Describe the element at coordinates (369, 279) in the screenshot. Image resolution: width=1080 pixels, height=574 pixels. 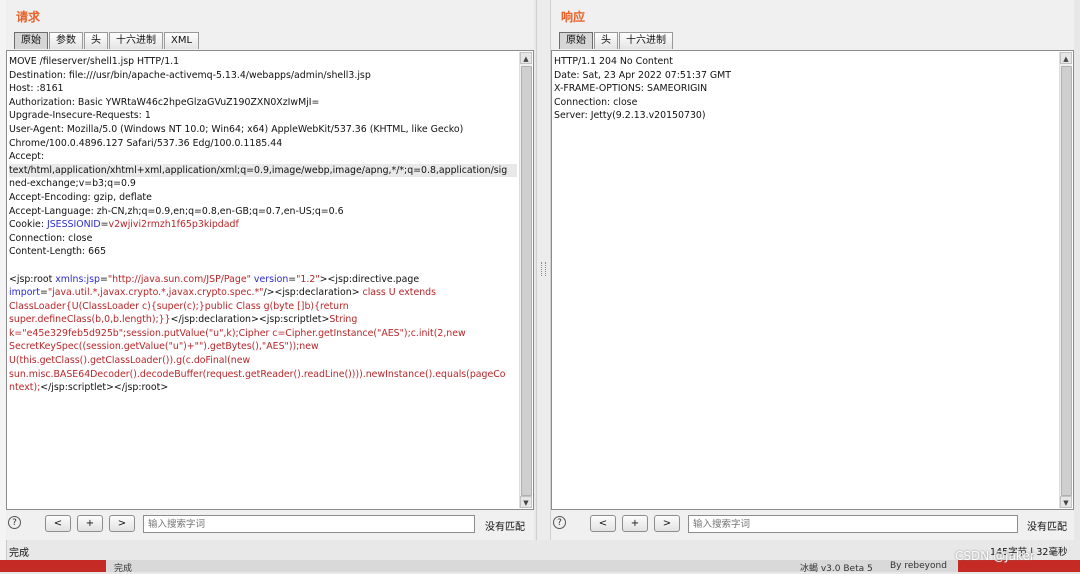
I see `text-segment: ><jsp:directive.page` at that location.